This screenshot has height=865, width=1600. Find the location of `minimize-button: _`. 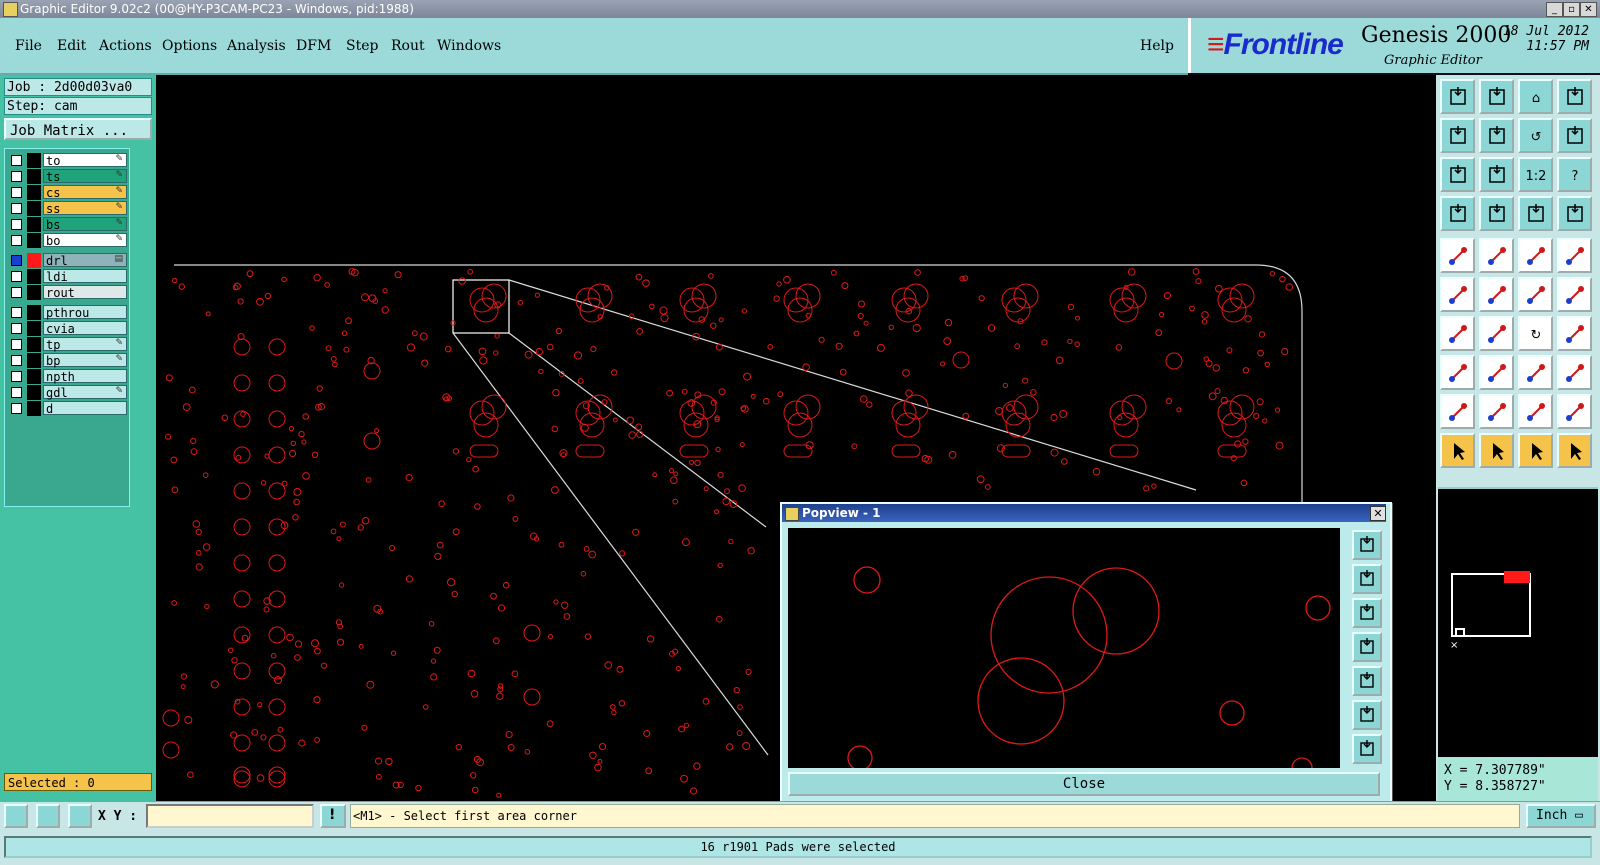

minimize-button: _ is located at coordinates (1554, 9).